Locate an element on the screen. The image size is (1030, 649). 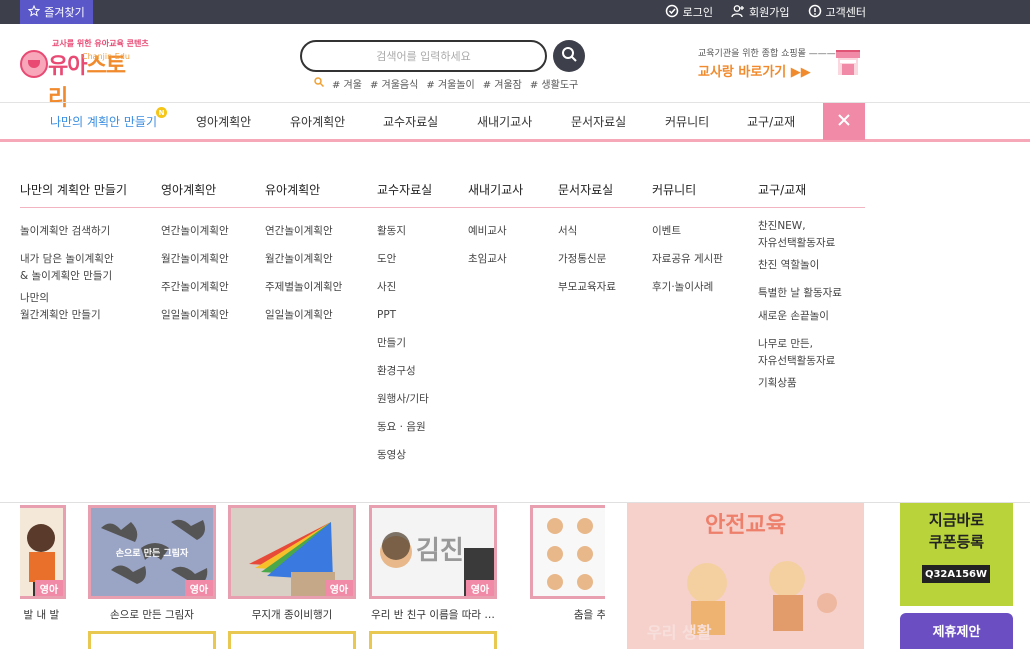
mega-link: 후기·놀이사례 is located at coordinates (682, 287).